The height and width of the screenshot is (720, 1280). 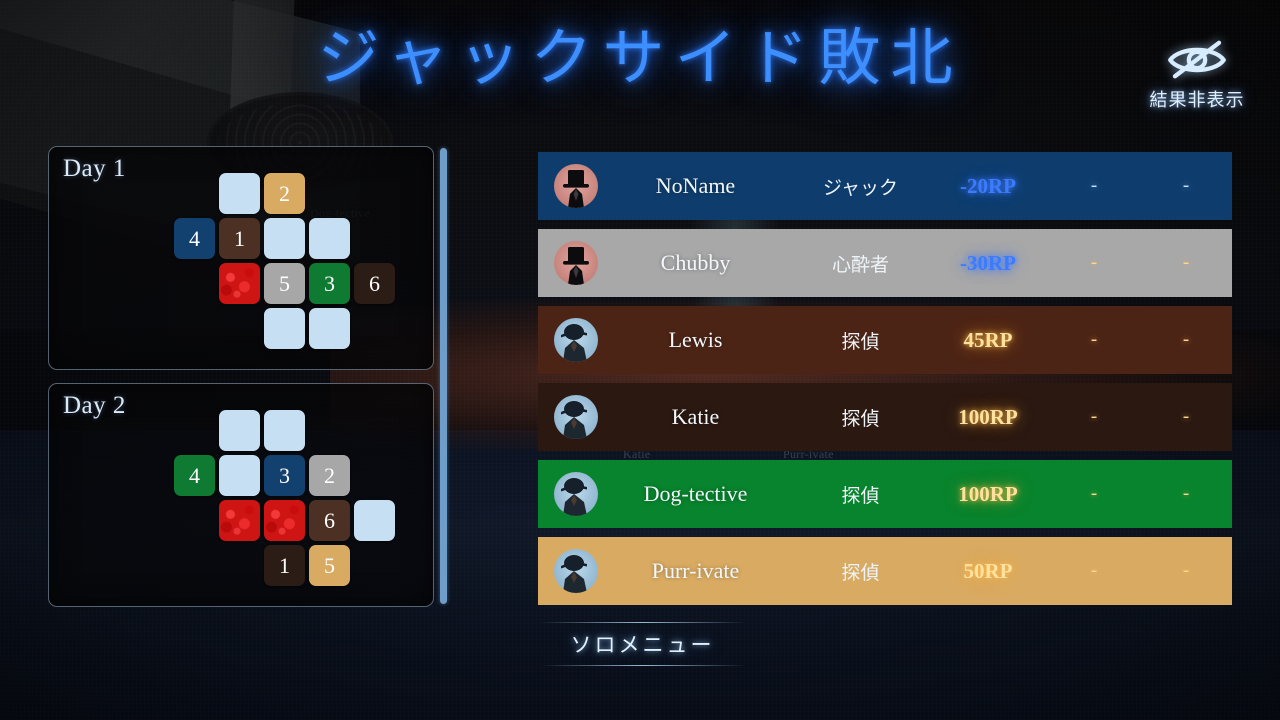 What do you see at coordinates (695, 570) in the screenshot?
I see `player-name: Purr-ivate` at bounding box center [695, 570].